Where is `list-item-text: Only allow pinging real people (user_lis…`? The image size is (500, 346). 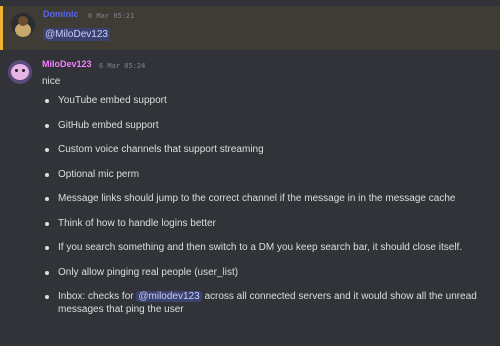
list-item-text: Only allow pinging real people (user_lis… is located at coordinates (148, 272).